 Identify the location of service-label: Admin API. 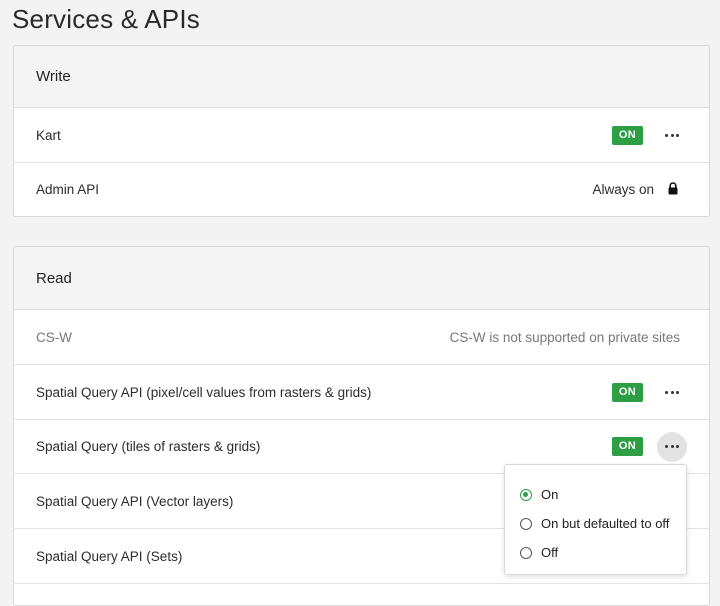
(68, 189).